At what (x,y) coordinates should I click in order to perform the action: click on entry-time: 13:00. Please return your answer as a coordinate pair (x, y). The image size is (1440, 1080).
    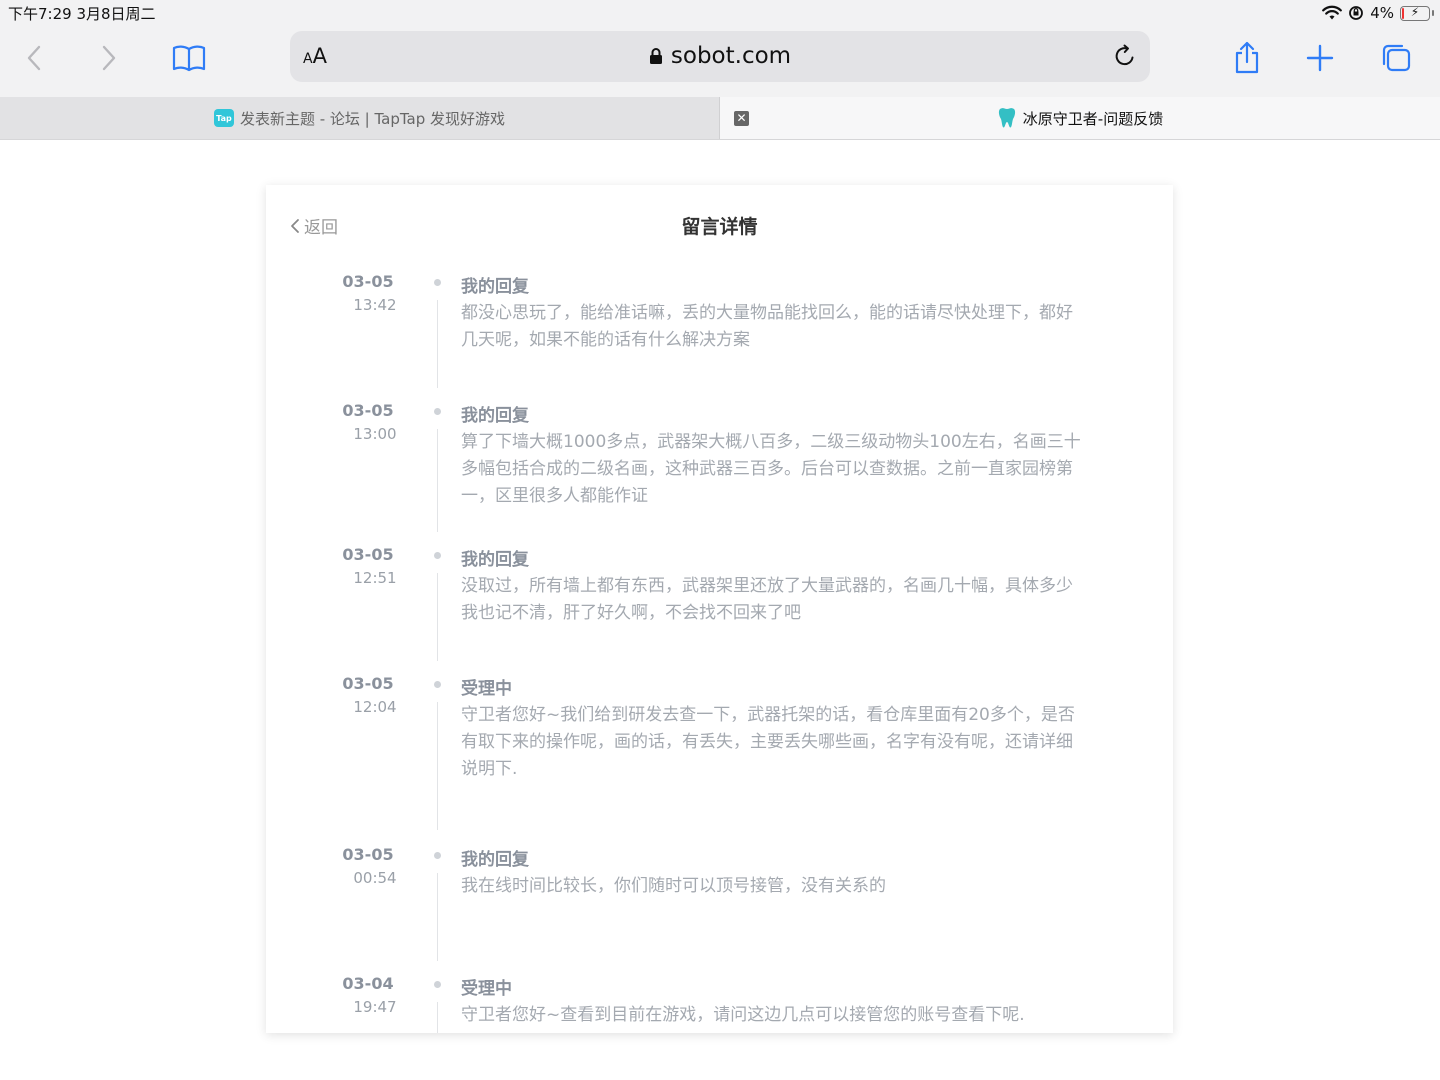
    Looking at the image, I should click on (375, 434).